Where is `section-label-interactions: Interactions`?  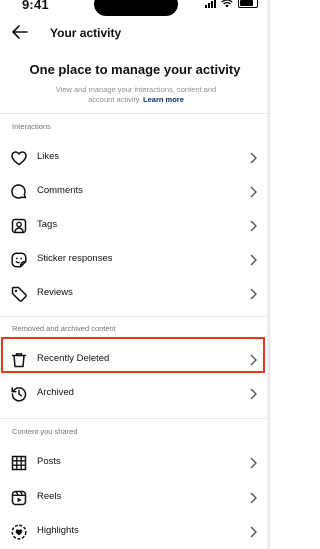
section-label-interactions: Interactions is located at coordinates (31, 126).